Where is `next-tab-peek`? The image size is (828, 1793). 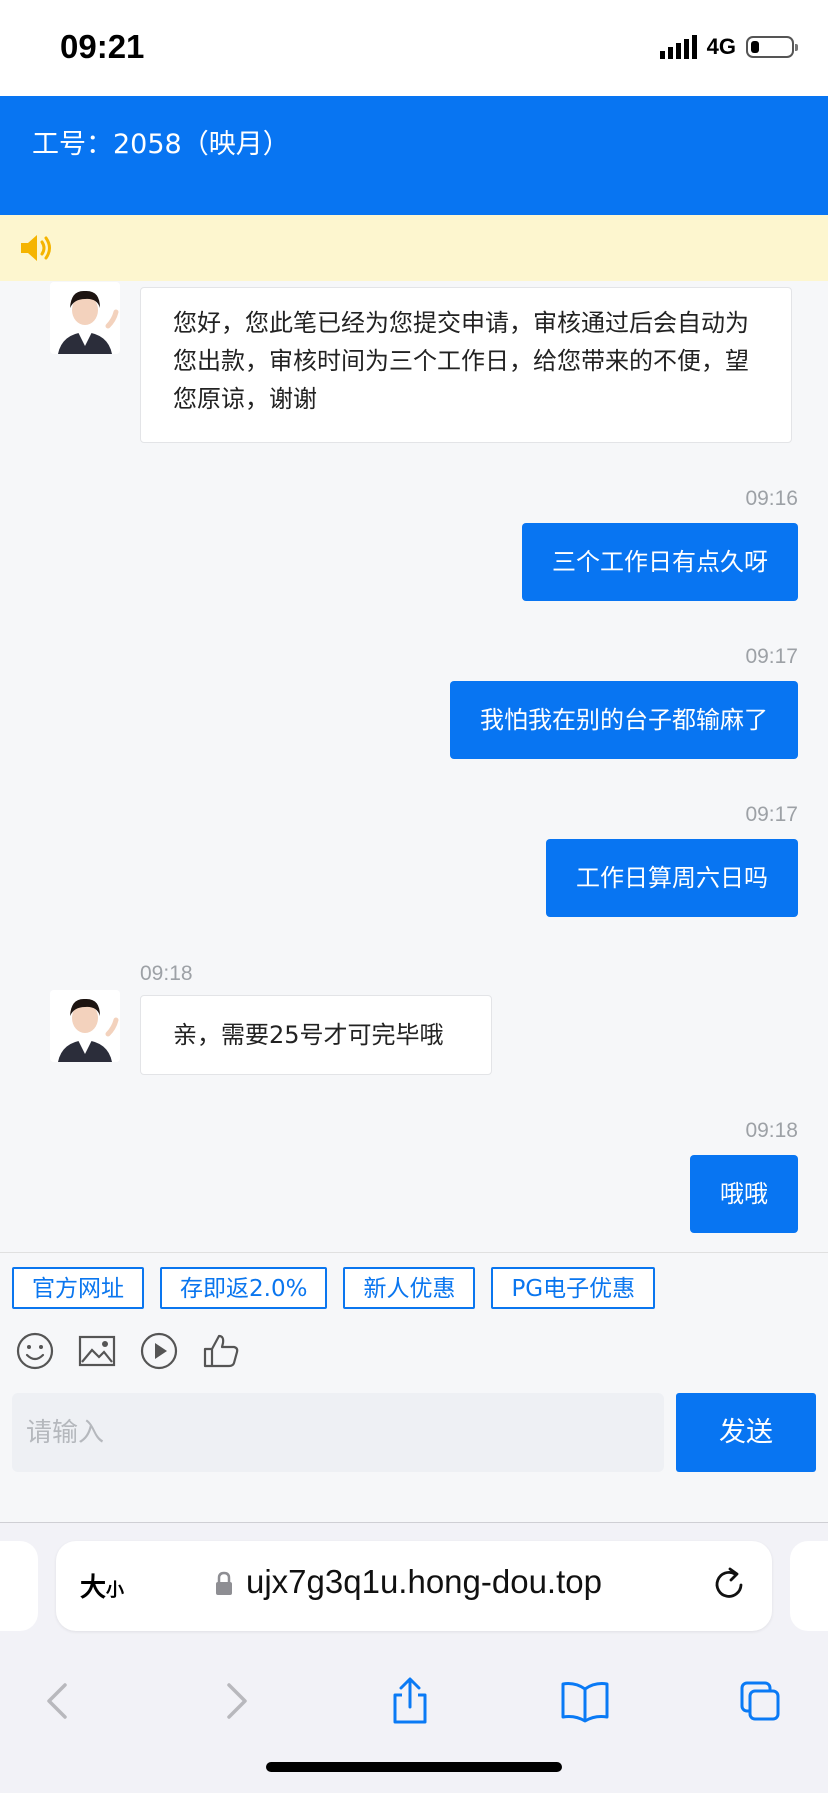
next-tab-peek is located at coordinates (809, 1586).